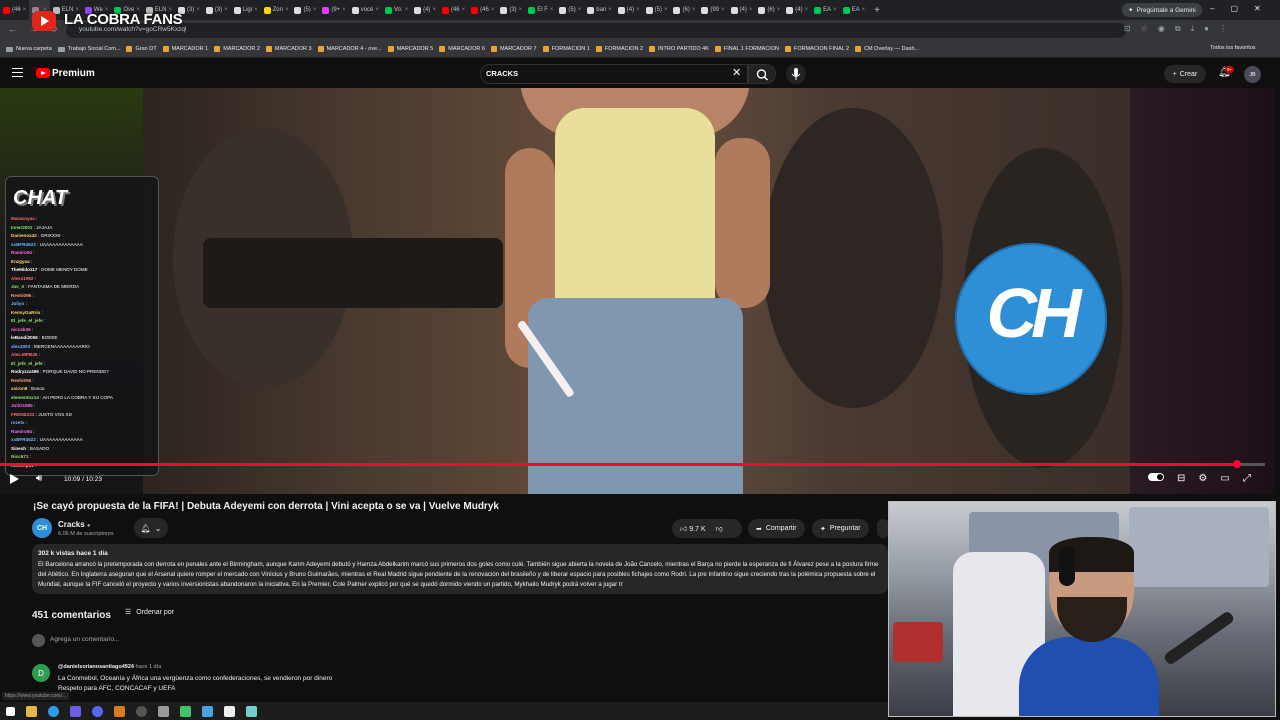 This screenshot has height=720, width=1280. I want to click on new-tab-button: +, so click(877, 10).